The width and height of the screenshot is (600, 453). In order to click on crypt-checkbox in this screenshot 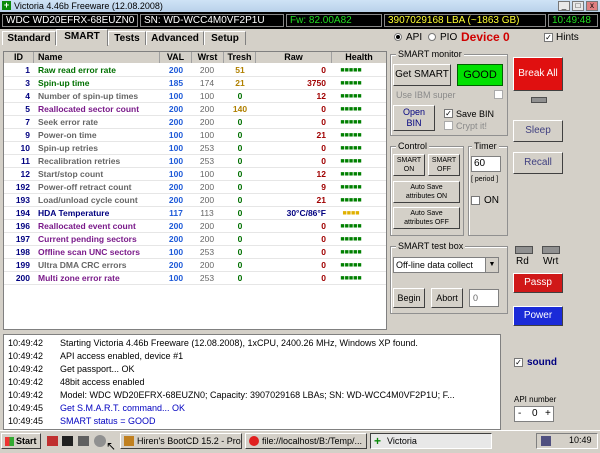, I will do `click(448, 125)`.